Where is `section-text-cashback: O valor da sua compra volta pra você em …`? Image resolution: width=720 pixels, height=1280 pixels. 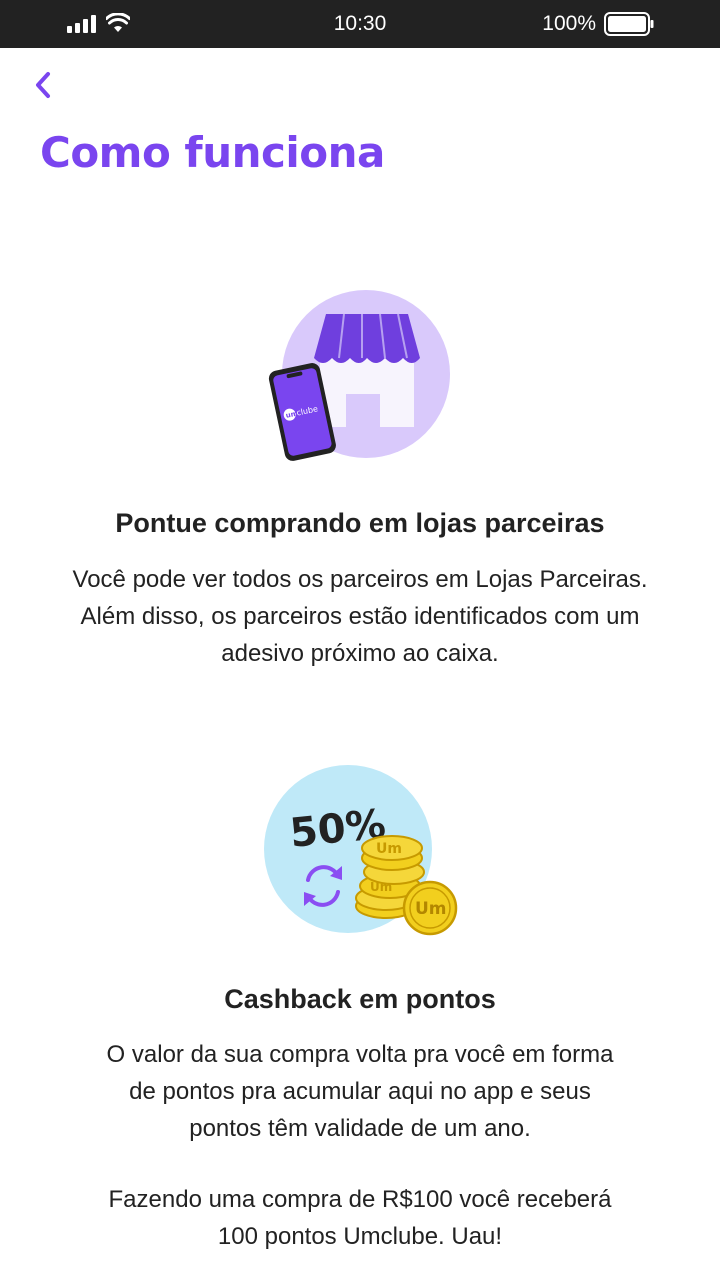 section-text-cashback: O valor da sua compra volta pra você em … is located at coordinates (360, 1091).